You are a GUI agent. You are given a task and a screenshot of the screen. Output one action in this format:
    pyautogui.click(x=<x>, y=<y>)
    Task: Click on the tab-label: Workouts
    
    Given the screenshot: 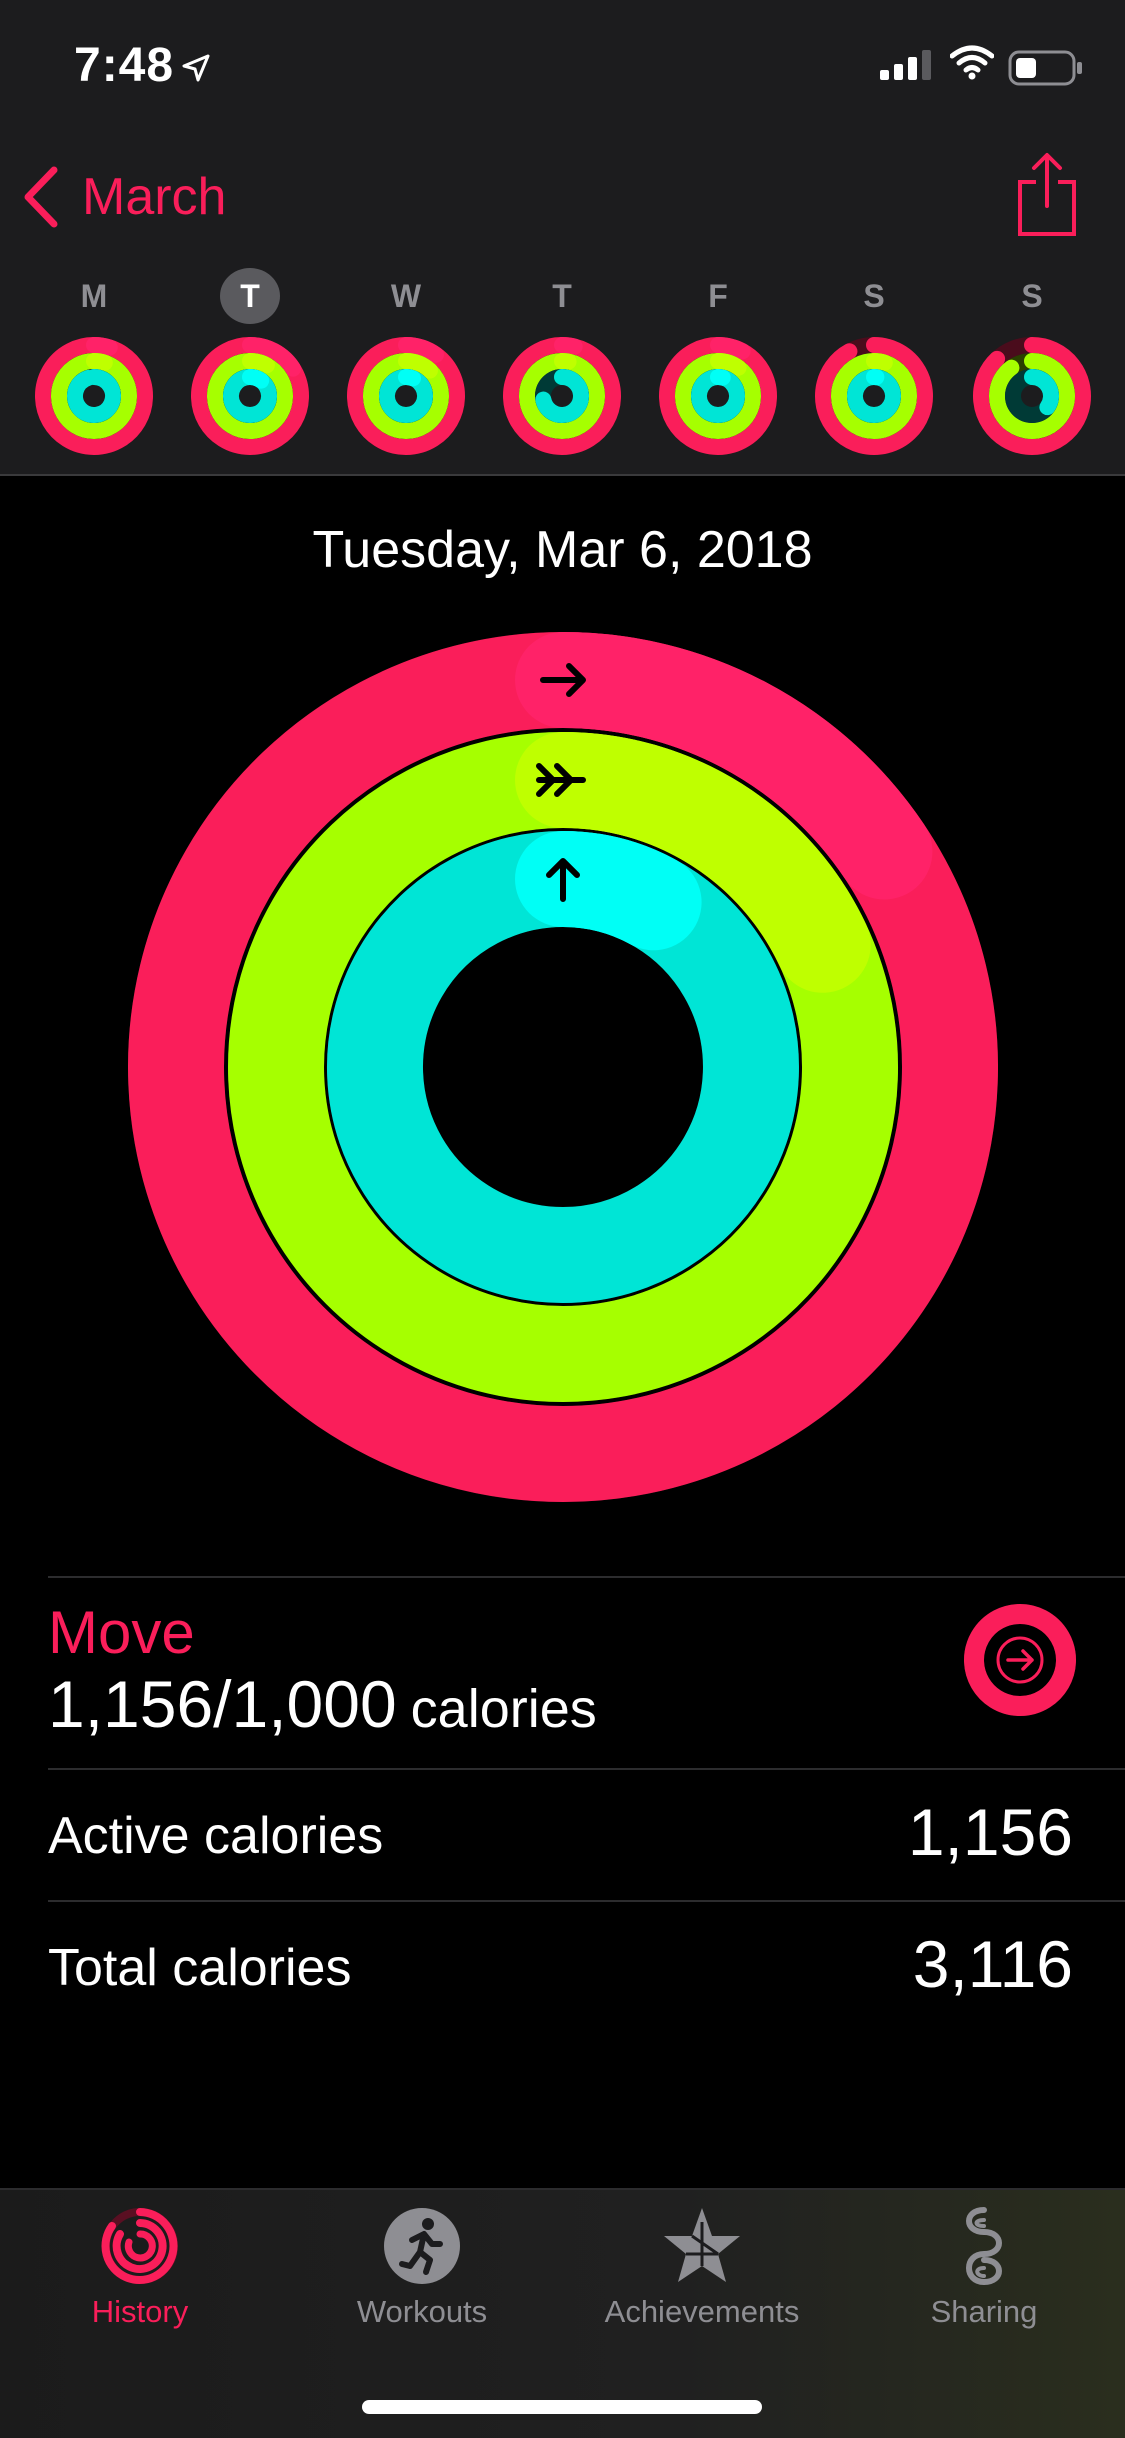 What is the action you would take?
    pyautogui.click(x=422, y=2312)
    